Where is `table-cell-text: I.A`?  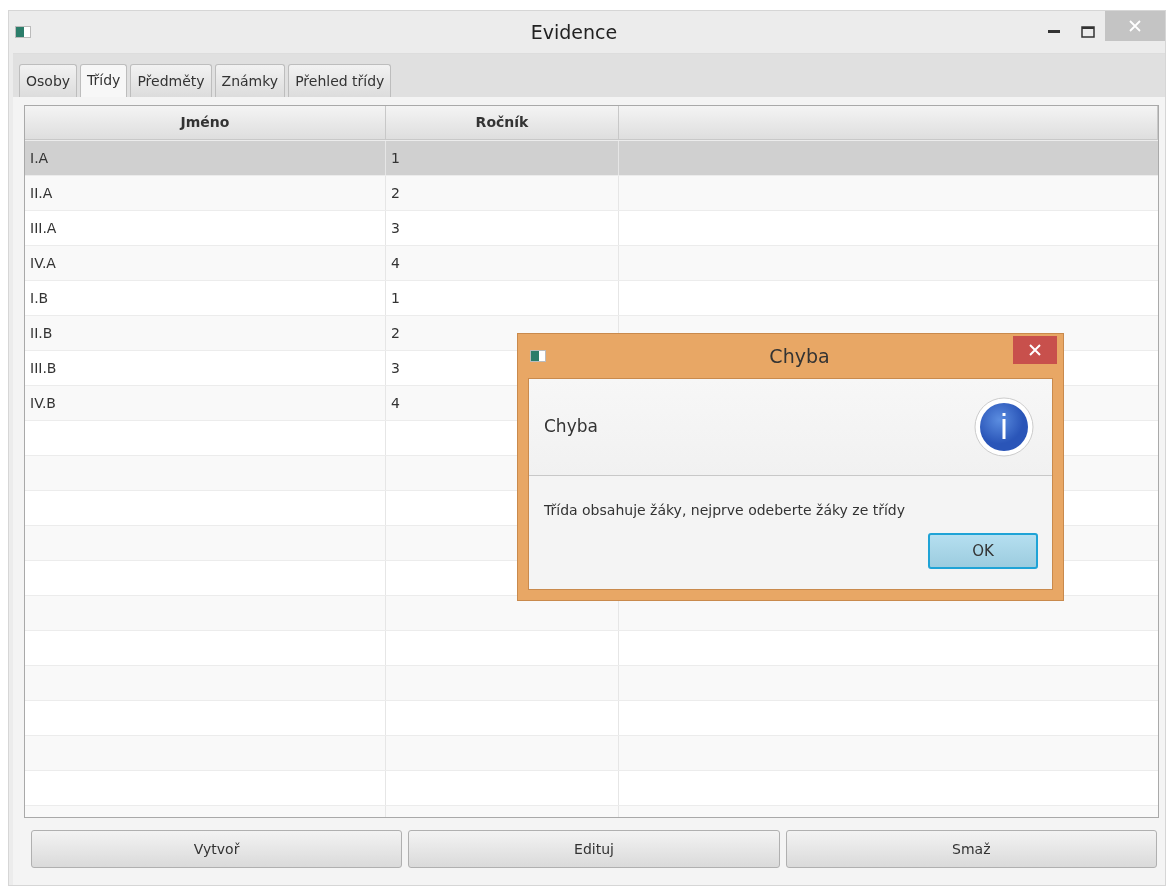
table-cell-text: I.A is located at coordinates (39, 158).